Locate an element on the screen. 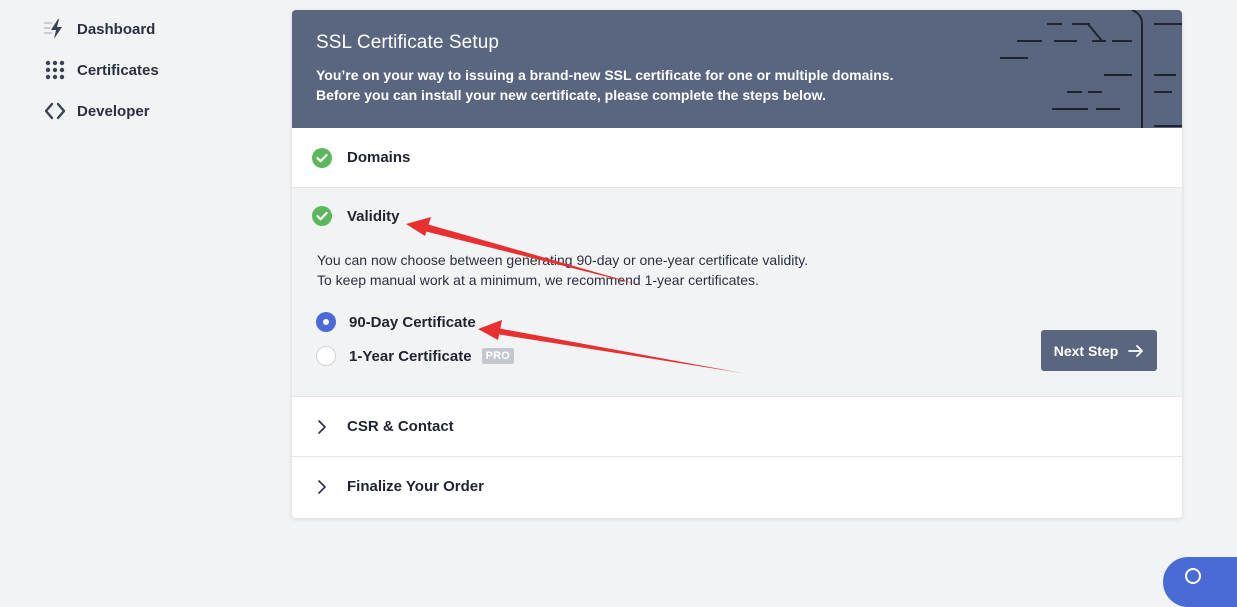 This screenshot has height=607, width=1237. help-icon is located at coordinates (1193, 576).